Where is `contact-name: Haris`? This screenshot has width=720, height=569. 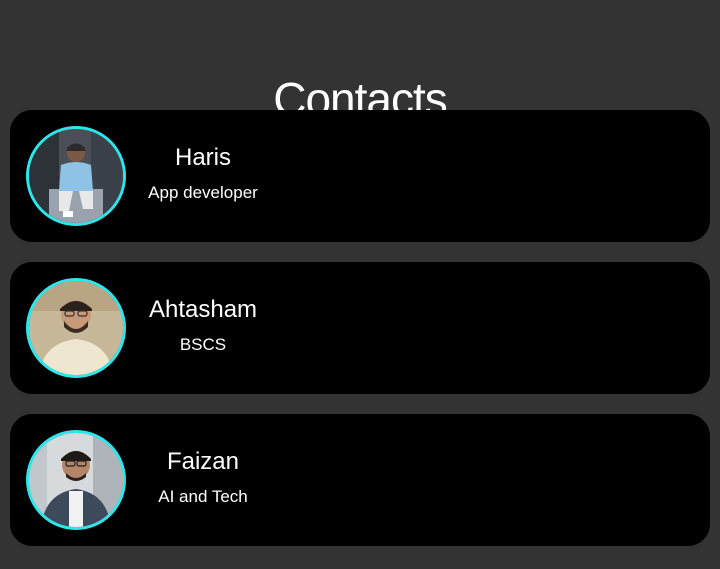 contact-name: Haris is located at coordinates (202, 157).